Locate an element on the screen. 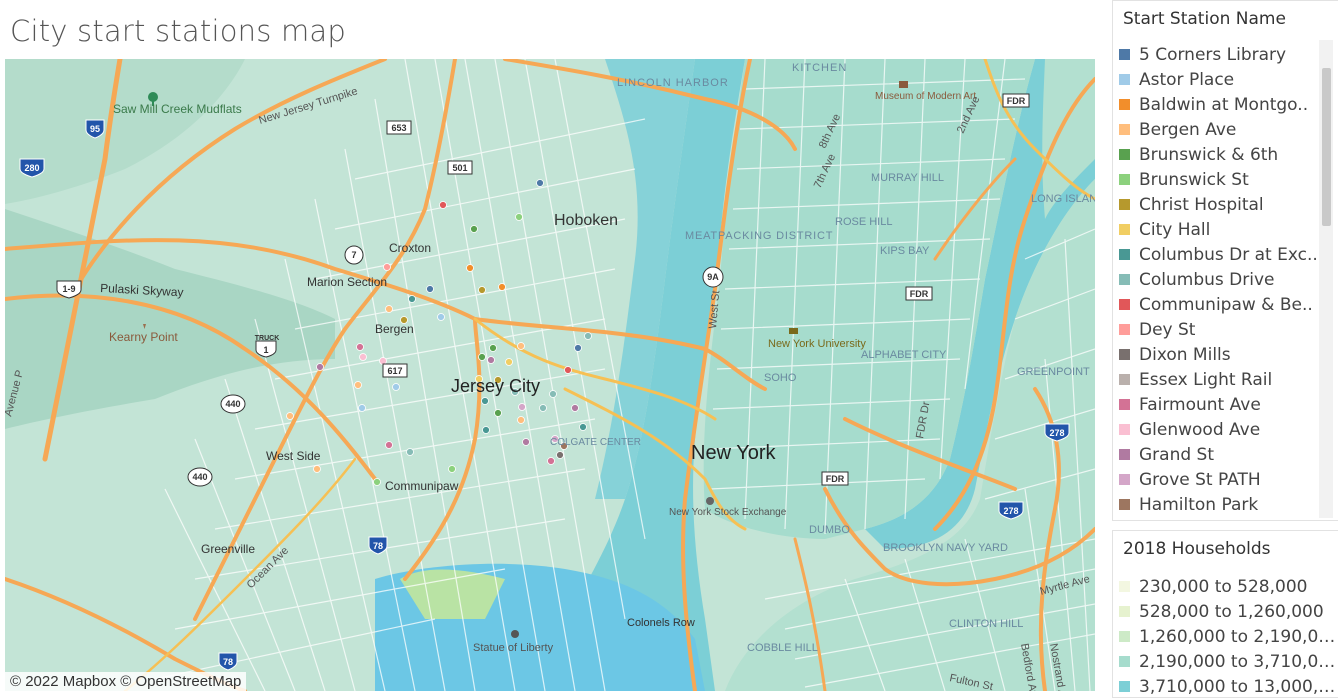  shield-7-icon: 7 is located at coordinates (354, 255).